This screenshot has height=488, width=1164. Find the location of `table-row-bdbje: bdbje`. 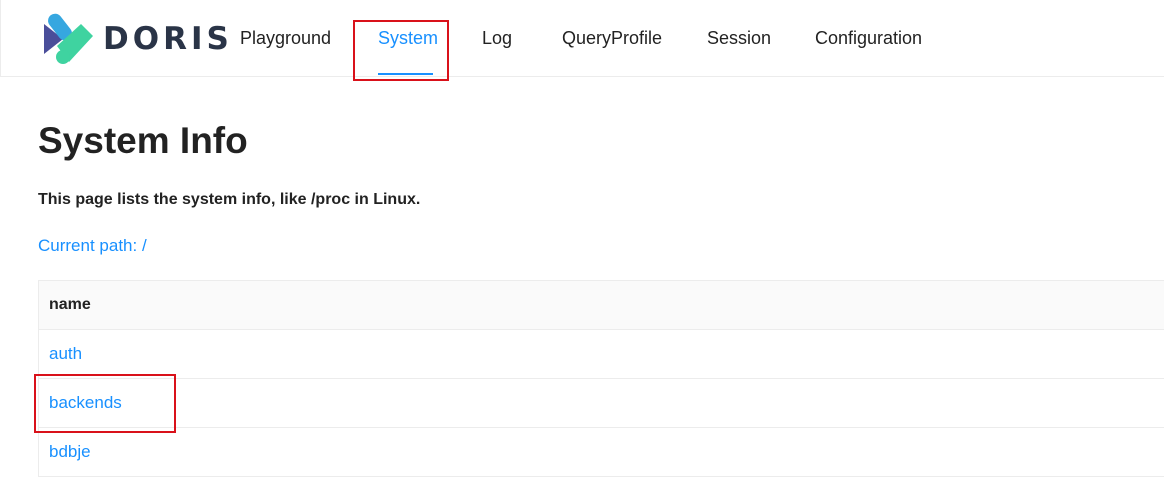

table-row-bdbje: bdbje is located at coordinates (601, 452).